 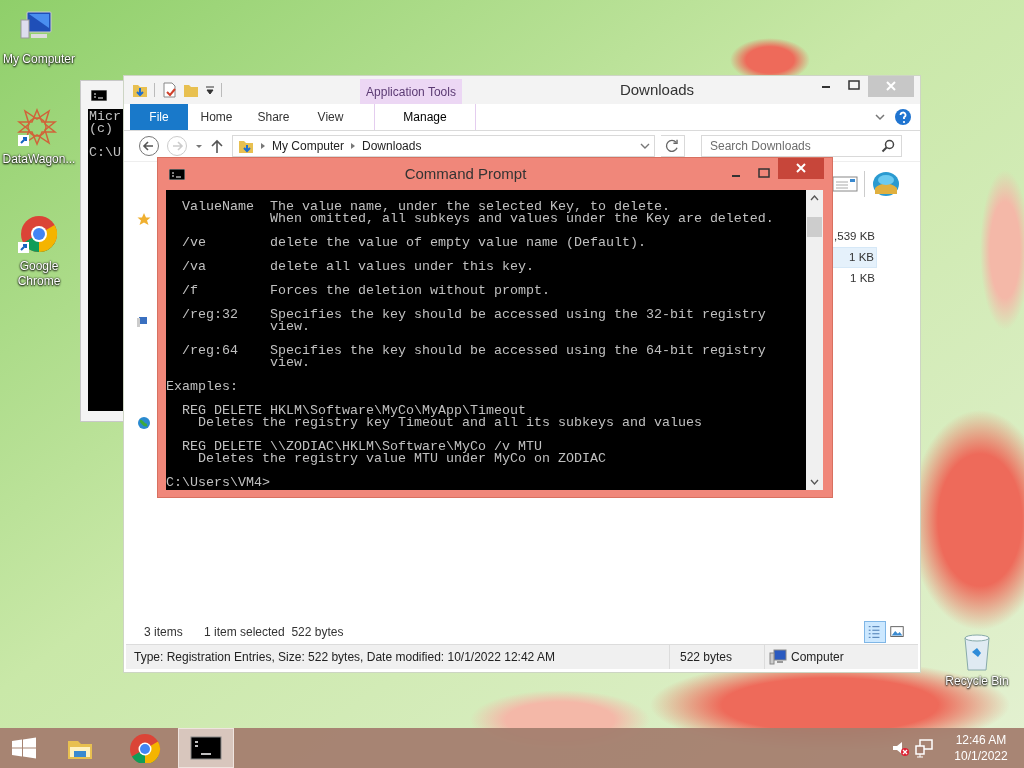 I want to click on back-icon, so click(x=149, y=146).